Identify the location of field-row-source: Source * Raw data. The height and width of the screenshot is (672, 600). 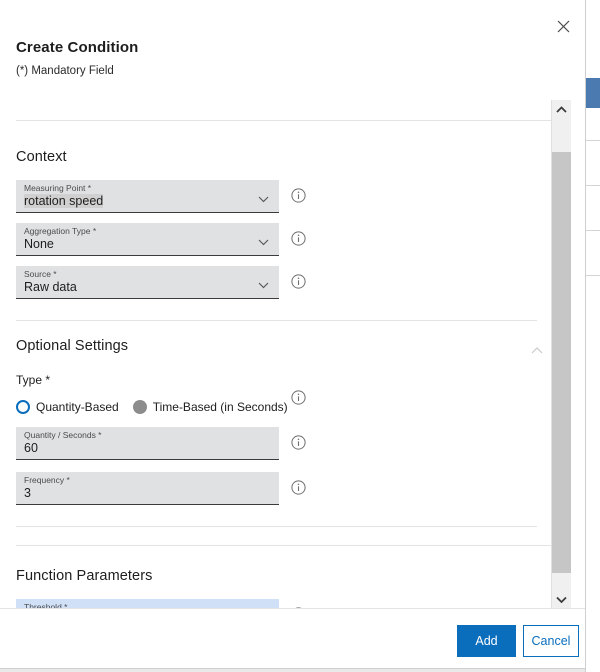
(276, 283).